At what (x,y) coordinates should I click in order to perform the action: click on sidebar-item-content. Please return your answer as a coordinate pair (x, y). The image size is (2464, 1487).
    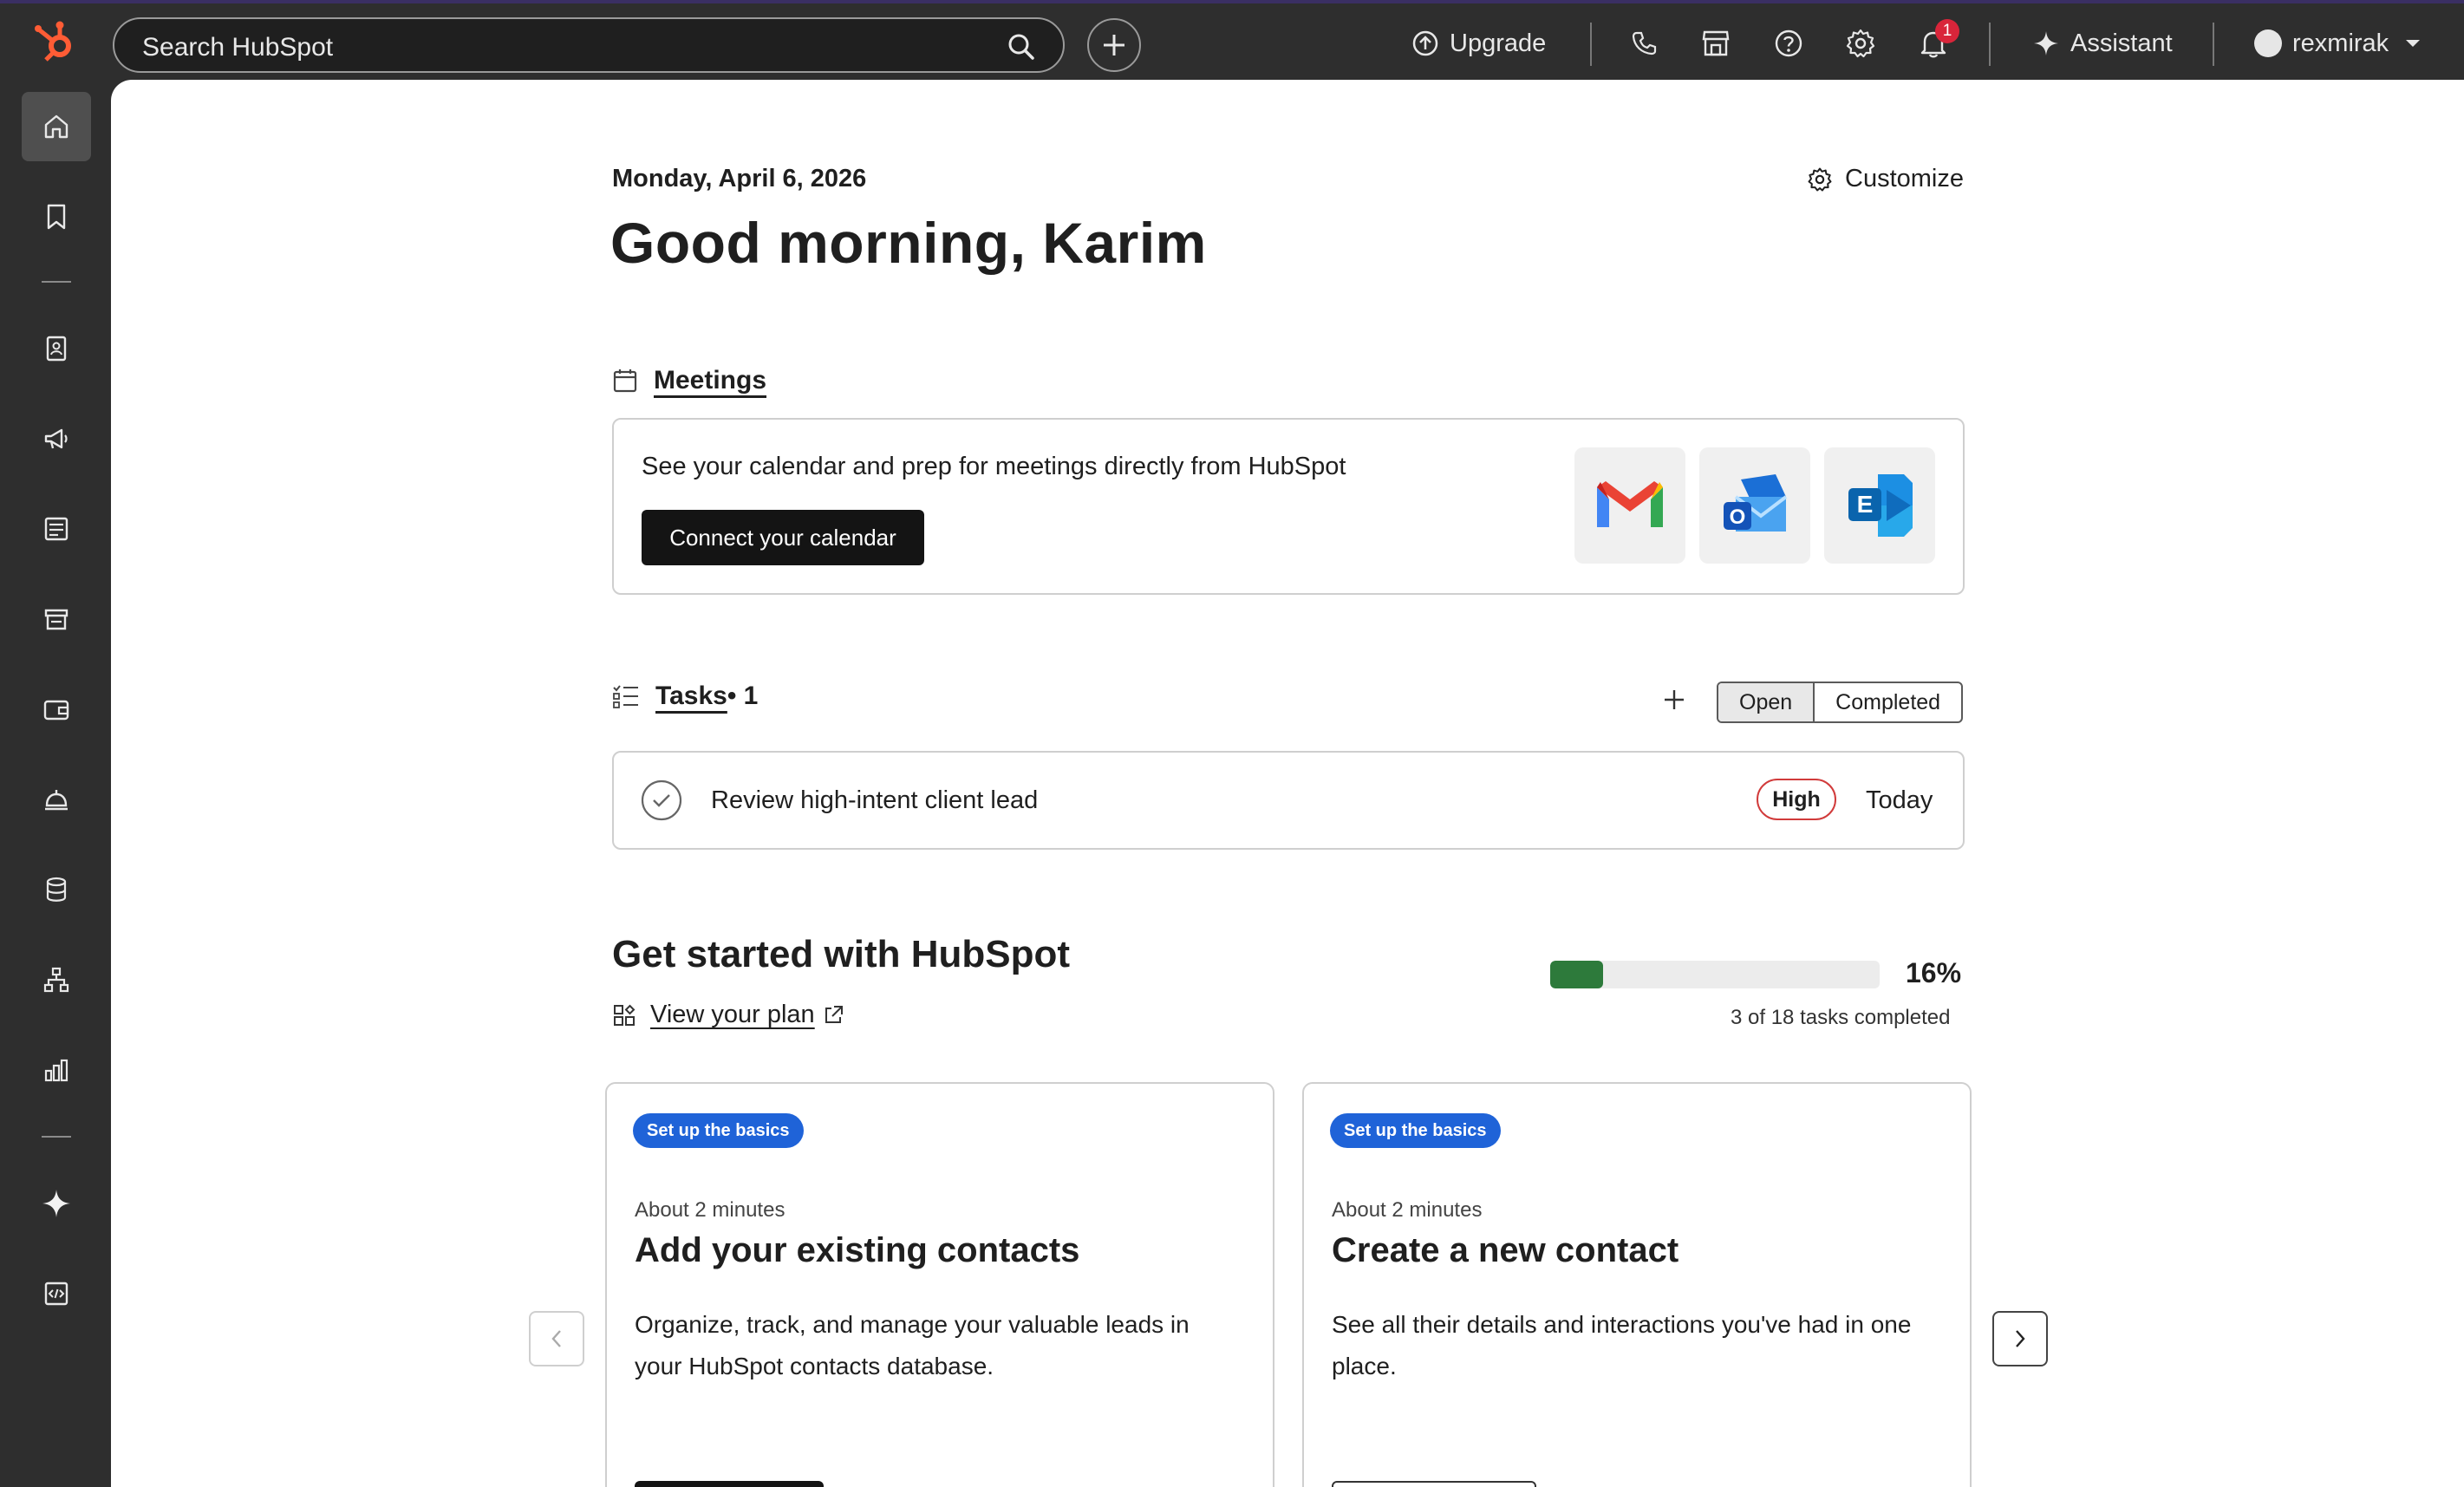
    Looking at the image, I should click on (56, 529).